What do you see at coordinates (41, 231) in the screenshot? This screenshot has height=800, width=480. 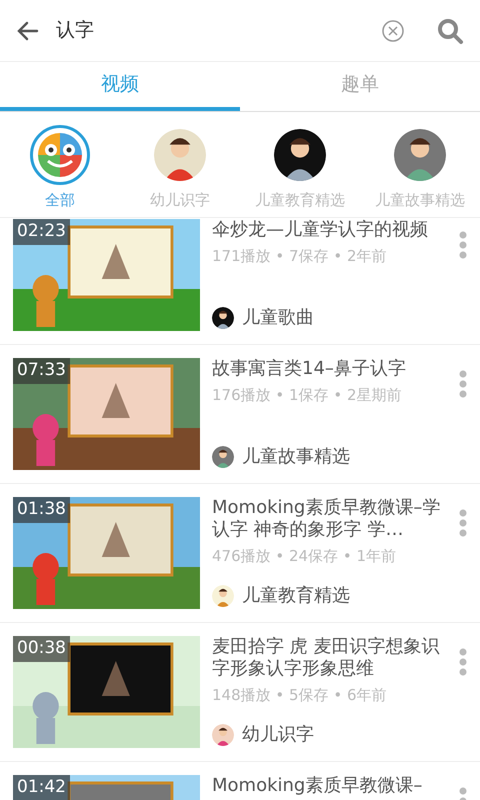 I see `duration-label: 02:23` at bounding box center [41, 231].